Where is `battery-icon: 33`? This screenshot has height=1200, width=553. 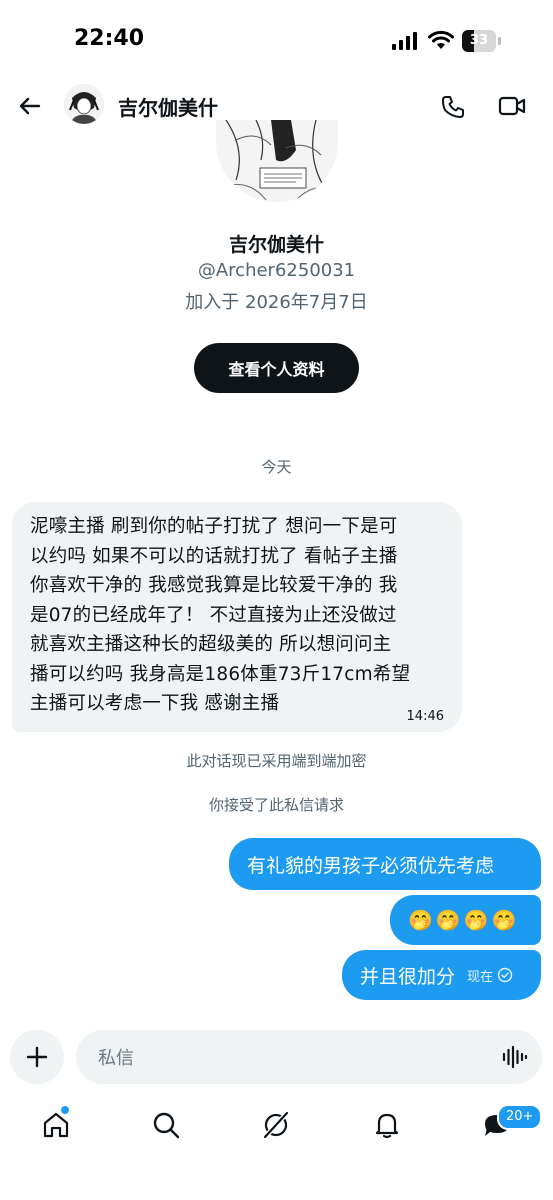
battery-icon: 33 is located at coordinates (482, 41).